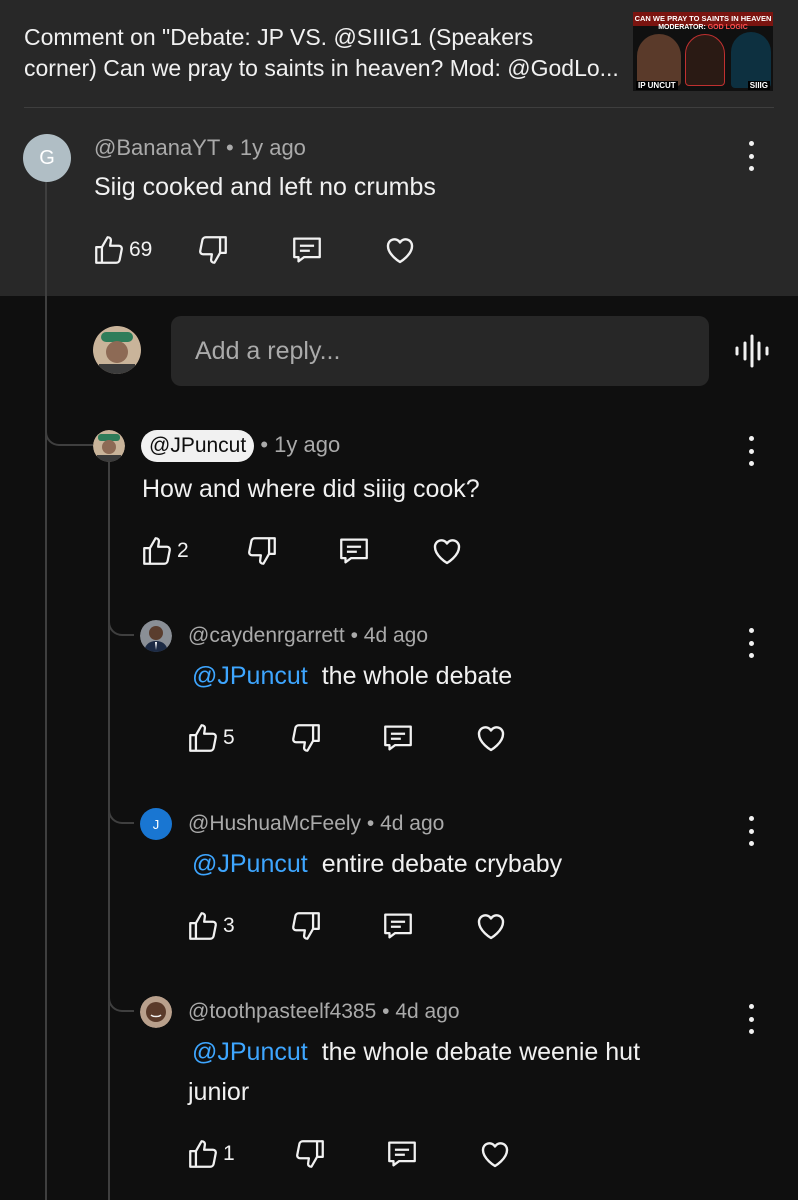 The height and width of the screenshot is (1200, 798). Describe the element at coordinates (657, 85) in the screenshot. I see `thumbnail-label-left: IP UNCUT` at that location.